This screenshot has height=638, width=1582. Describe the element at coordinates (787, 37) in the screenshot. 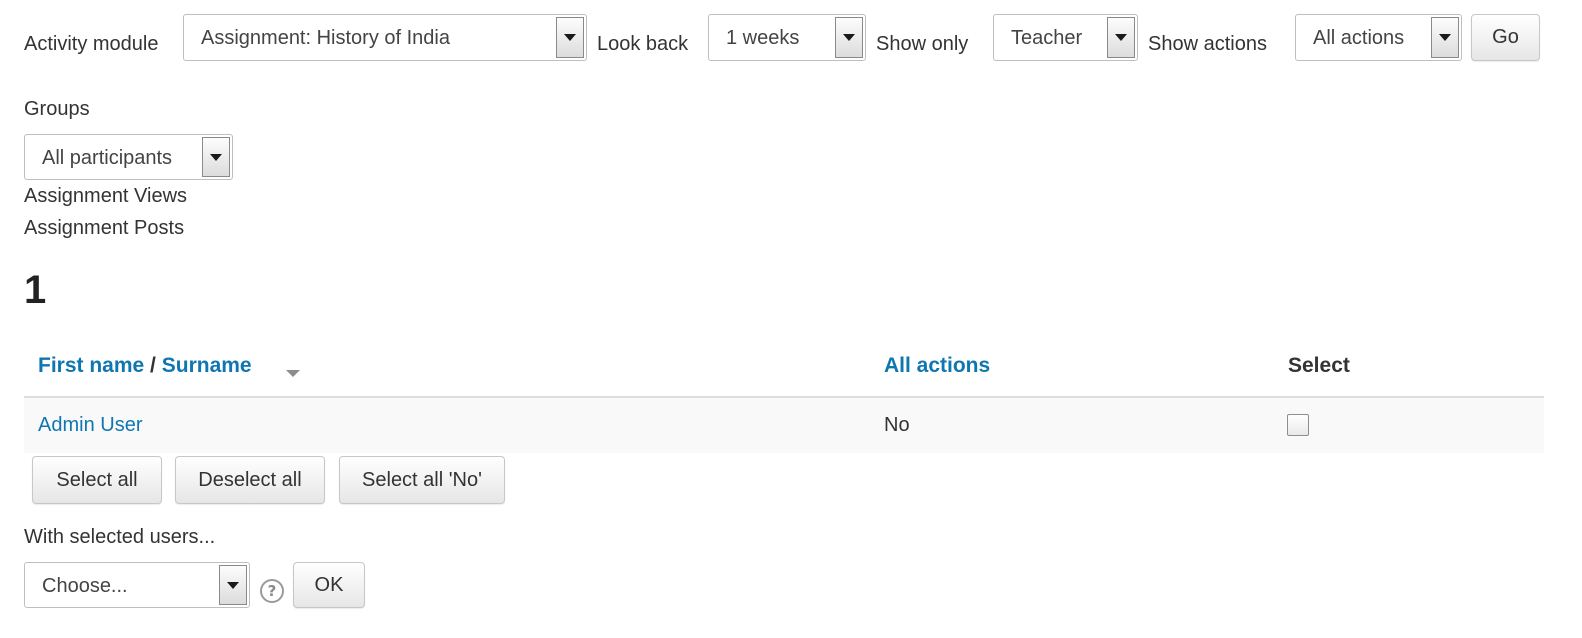

I see `look-back-select: 1 weeks` at that location.